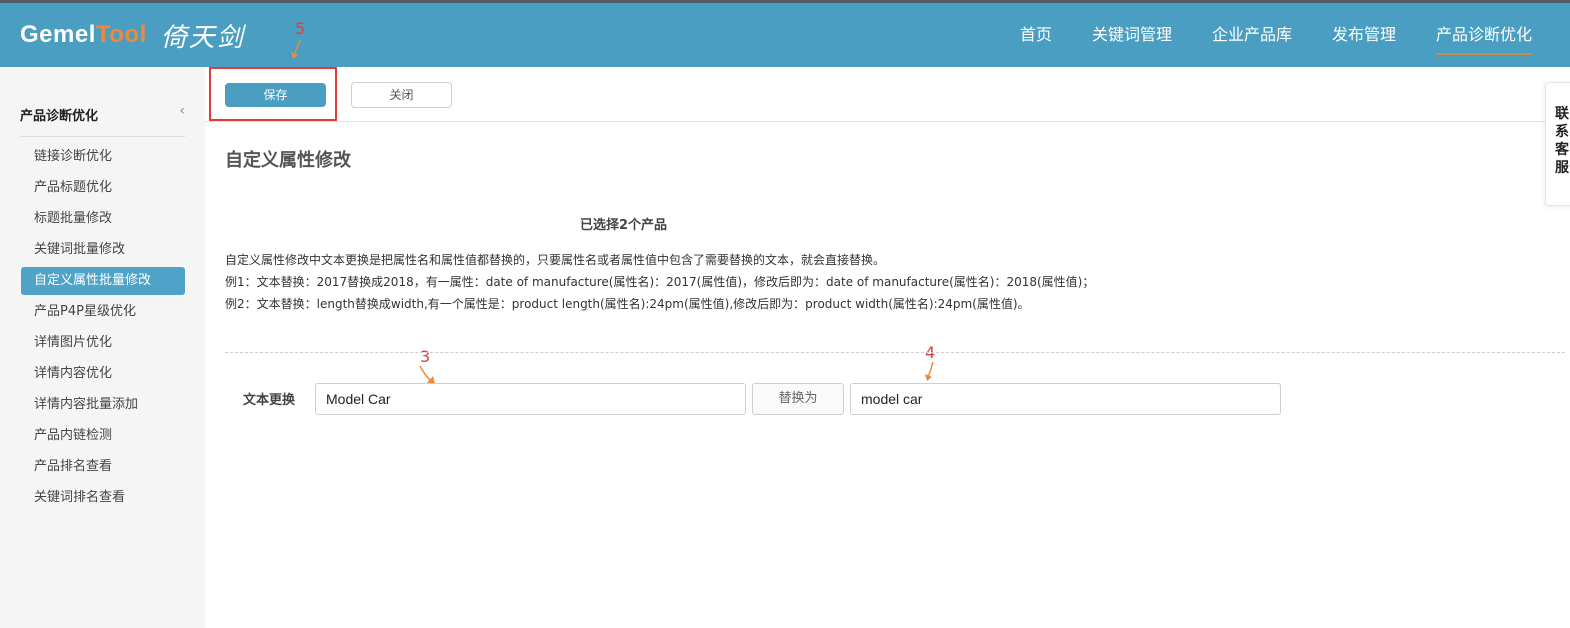 This screenshot has height=628, width=1570. Describe the element at coordinates (1036, 35) in the screenshot. I see `nav-home: 首页` at that location.